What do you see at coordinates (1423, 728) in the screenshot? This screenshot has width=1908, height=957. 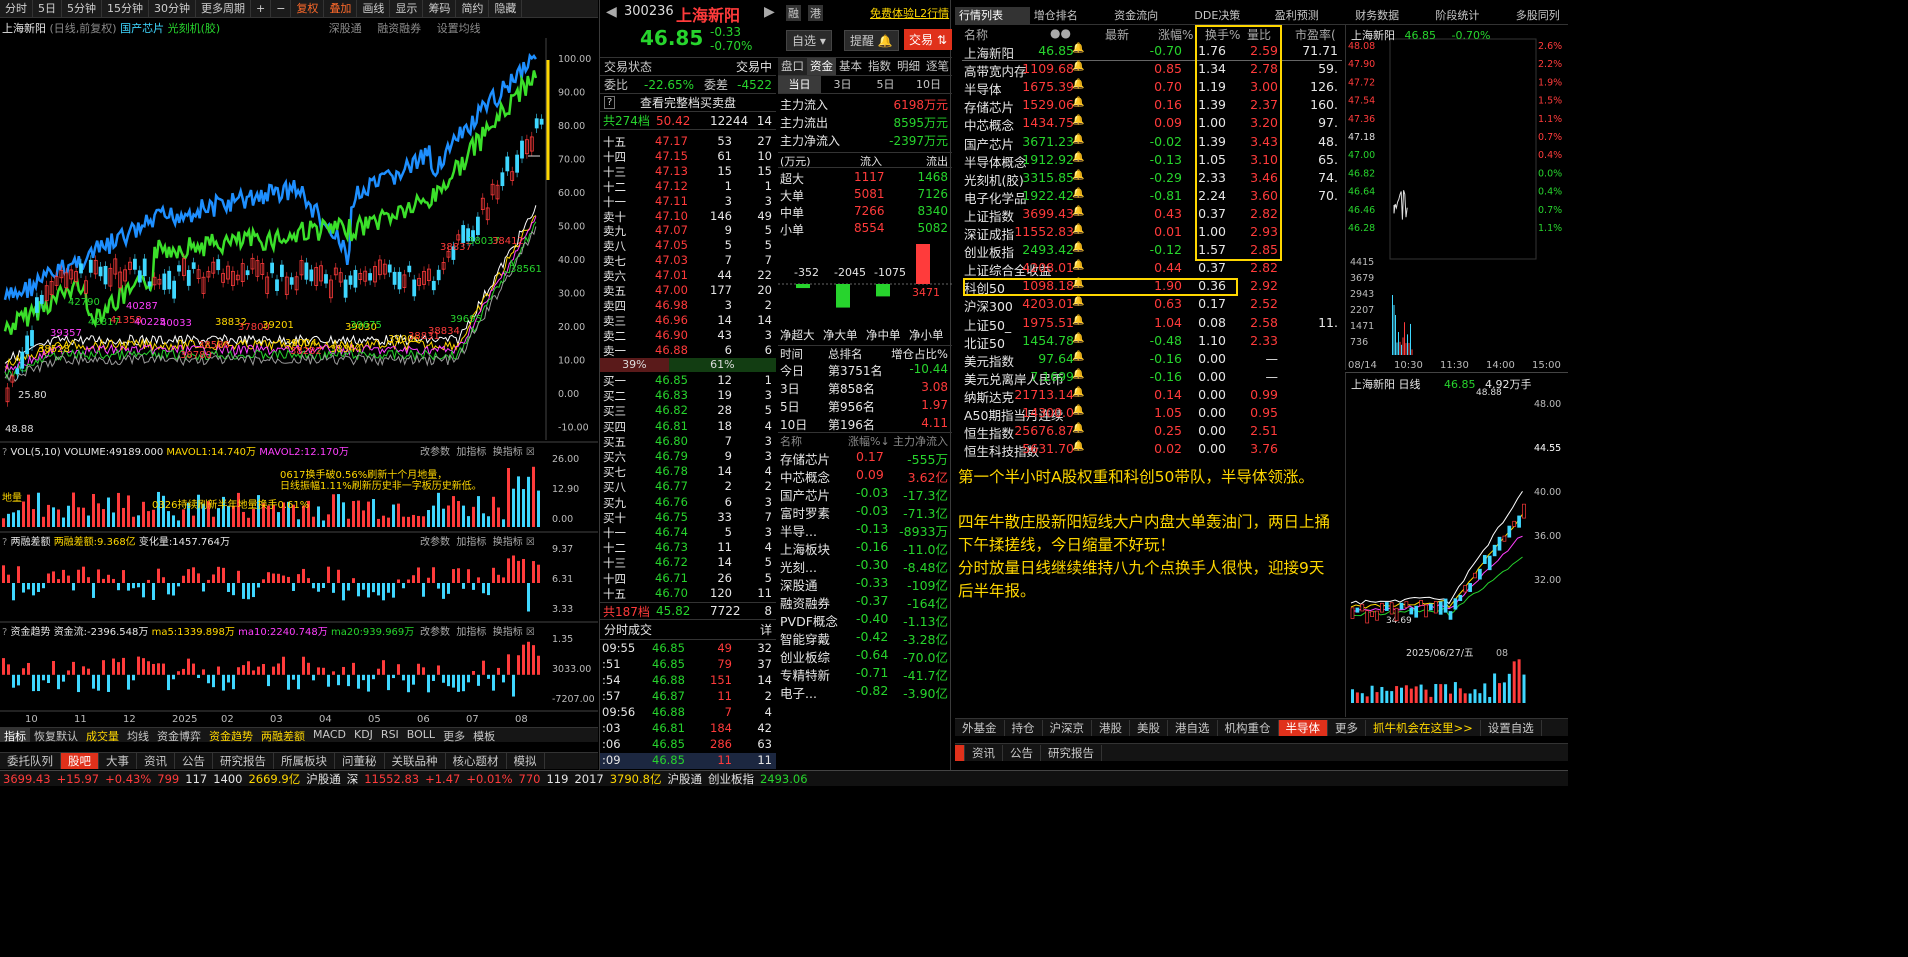 I see `promo-link: 抓牛机会在这里>>` at bounding box center [1423, 728].